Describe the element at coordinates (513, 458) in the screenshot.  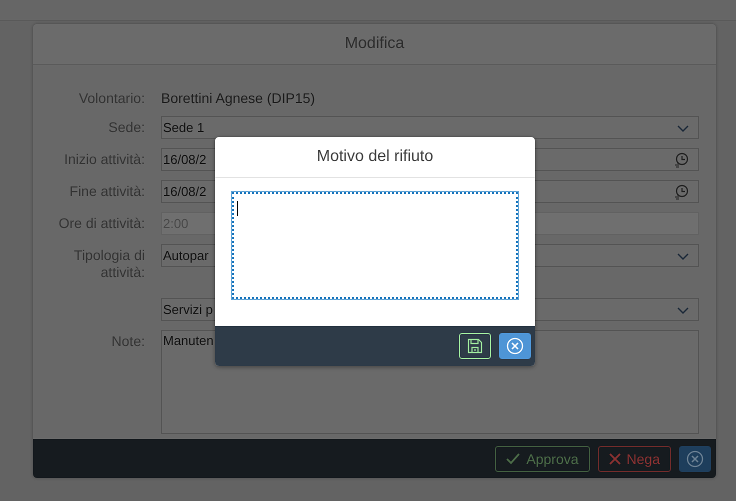
I see `checkmark-icon` at that location.